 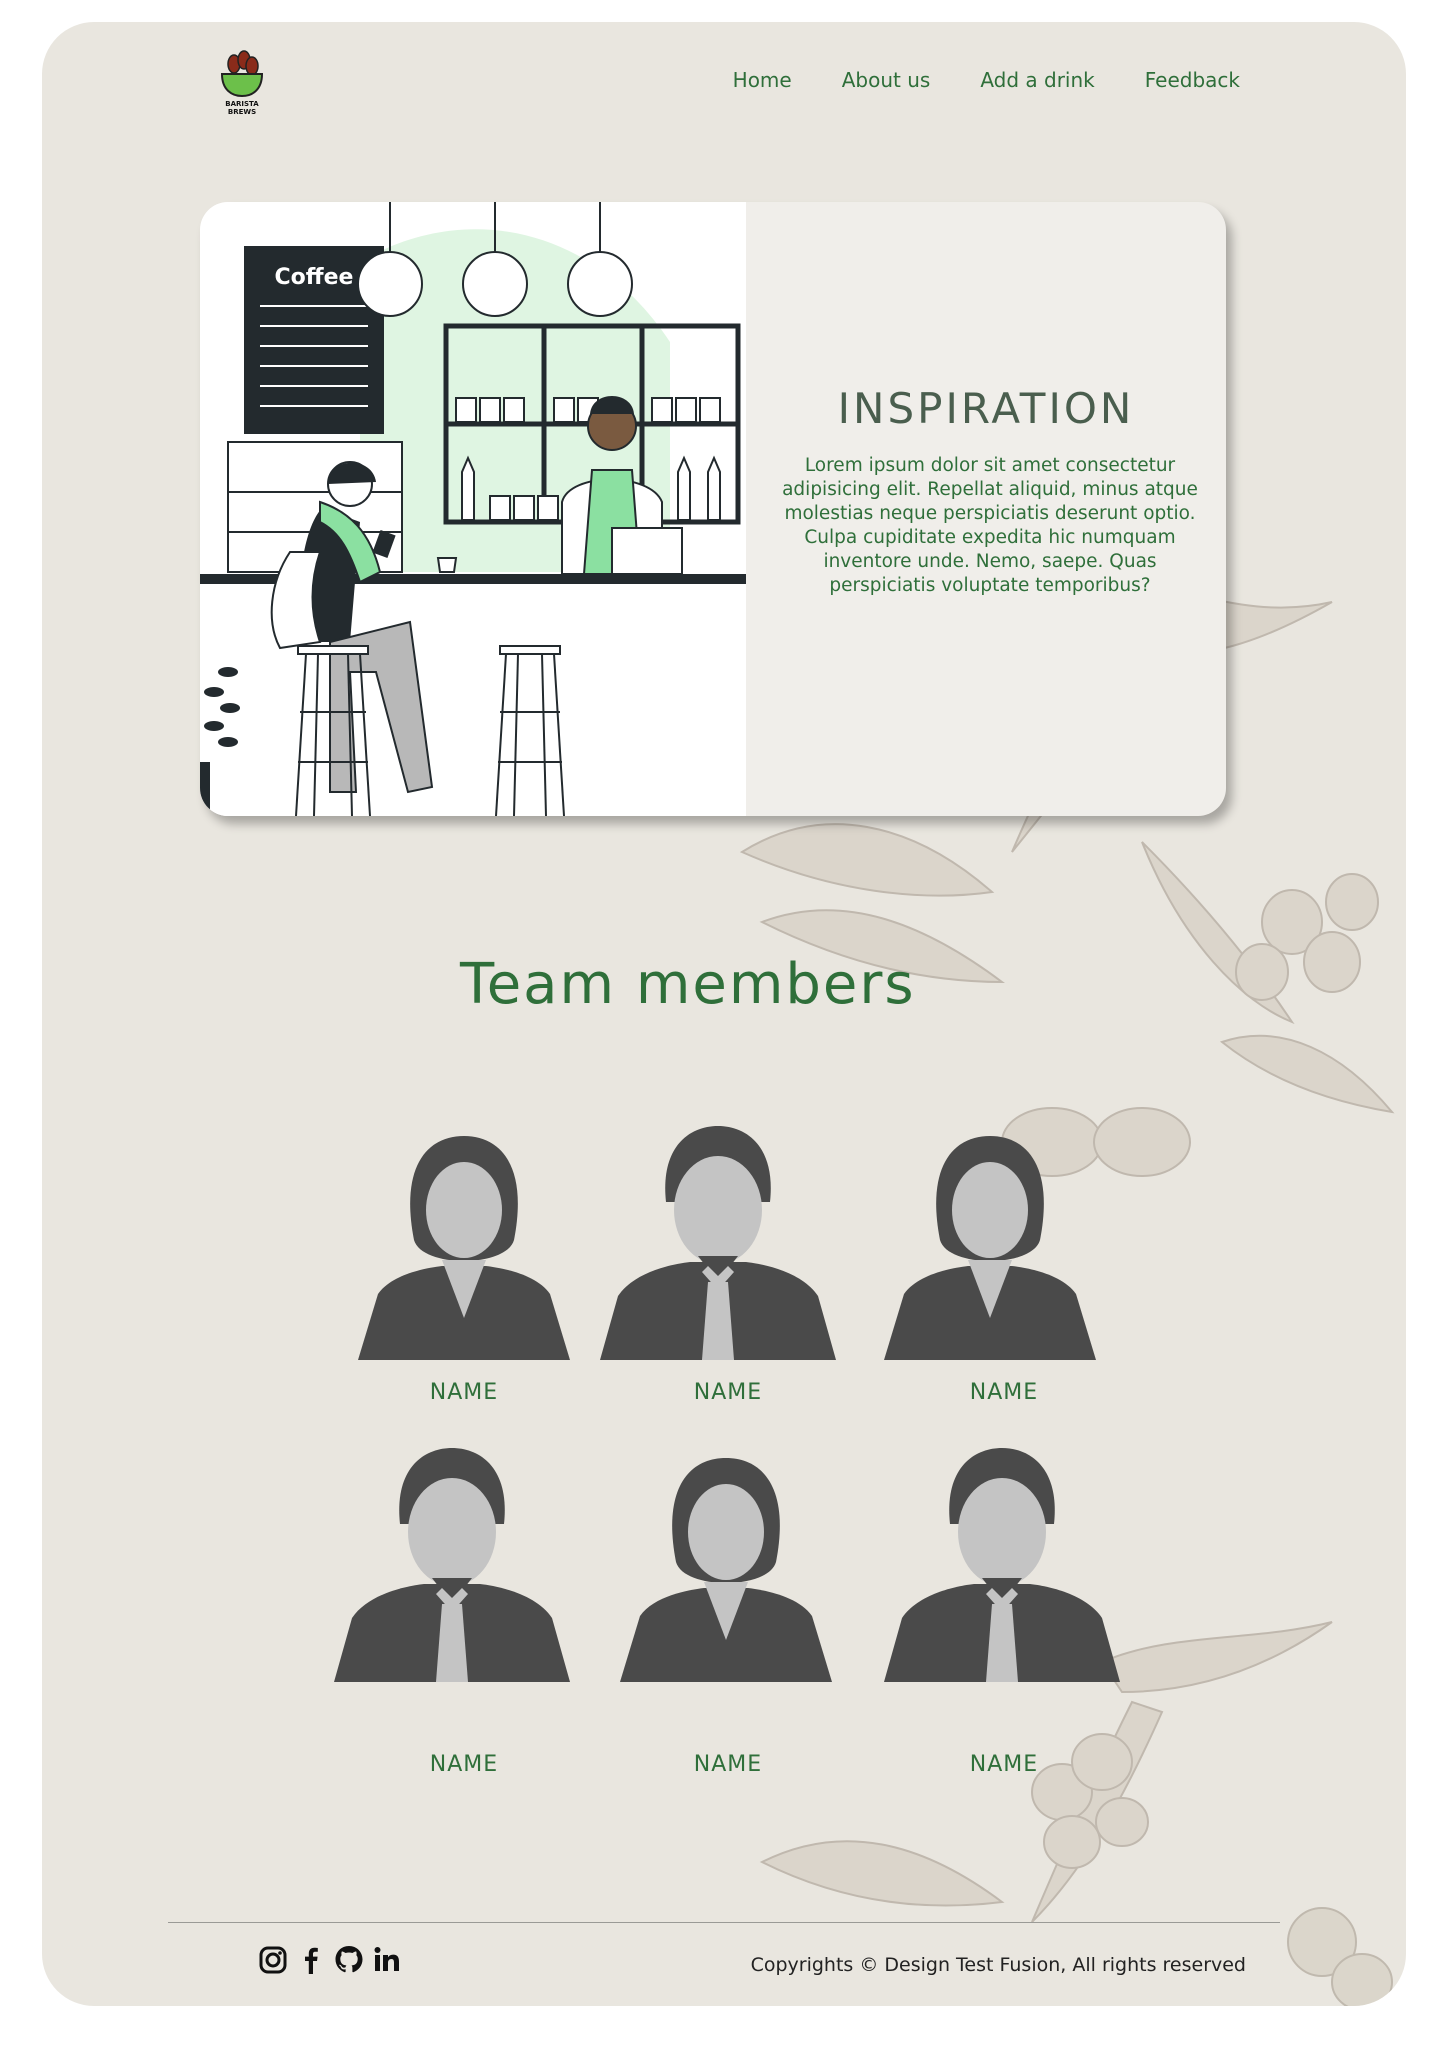 I want to click on menu-board-title: Coffee, so click(x=314, y=277).